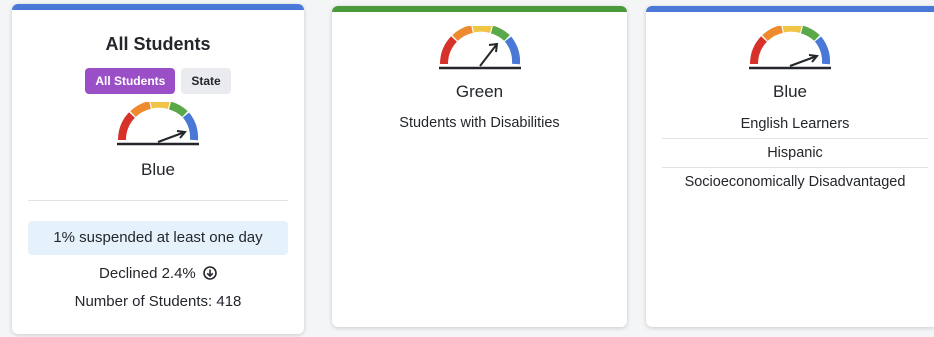  I want to click on divider, so click(158, 200).